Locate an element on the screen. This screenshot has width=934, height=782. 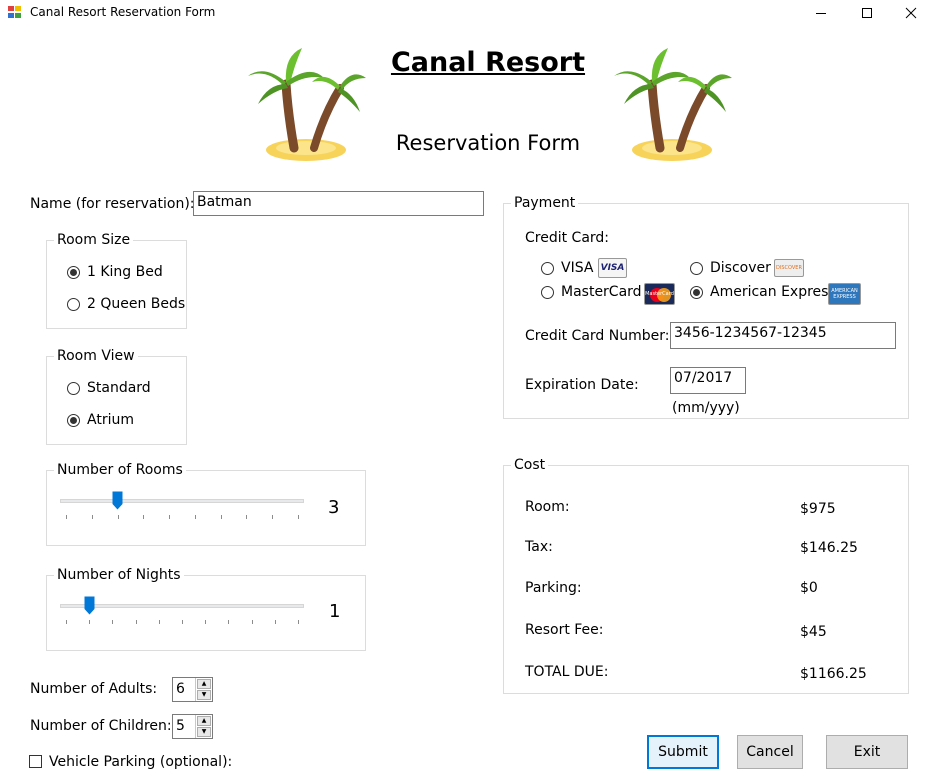
adults-stepper: 6 ▲ ▼ is located at coordinates (192, 689).